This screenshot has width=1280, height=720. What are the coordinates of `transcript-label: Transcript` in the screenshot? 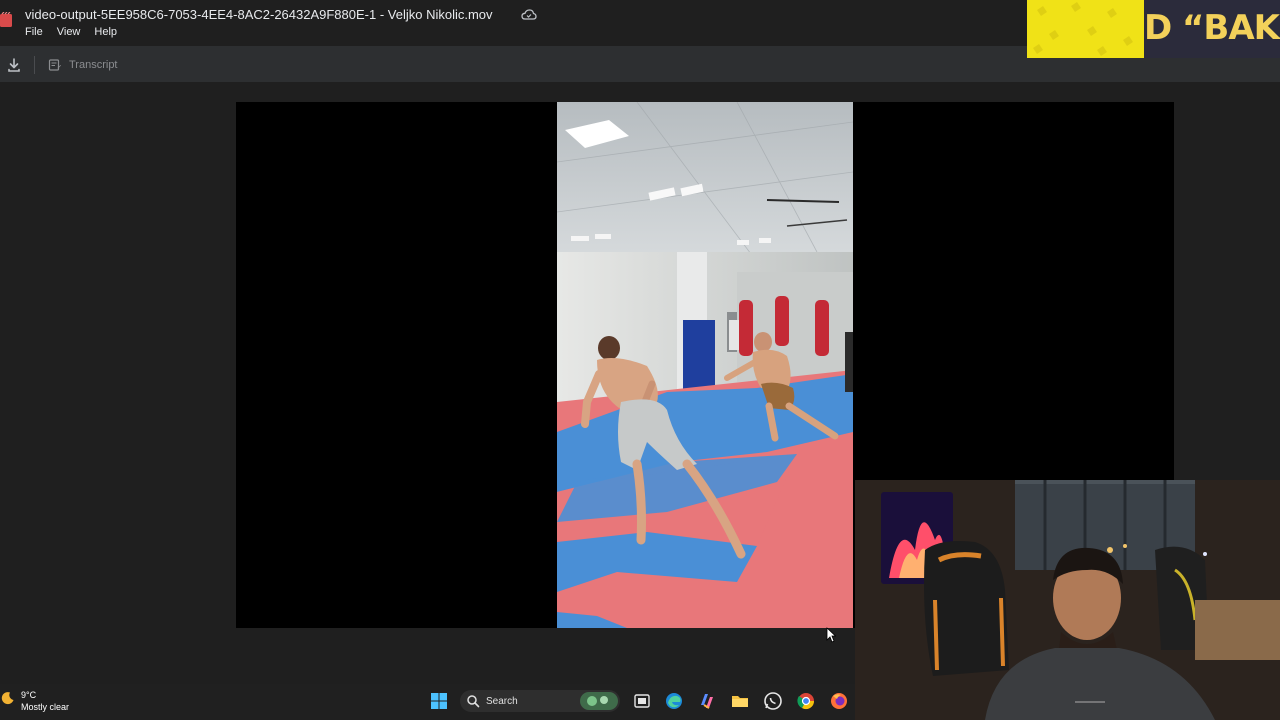 It's located at (93, 65).